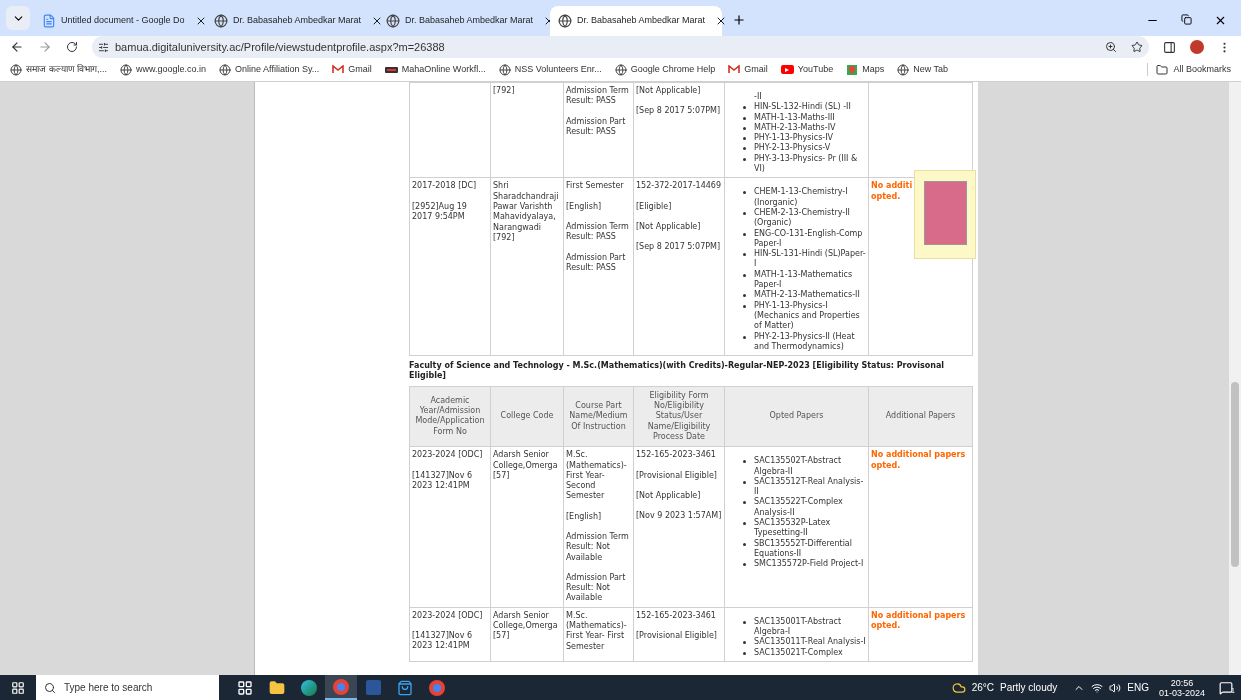 This screenshot has width=1241, height=700. Describe the element at coordinates (809, 564) in the screenshot. I see `paper-item: SMC135572P-Field Project-I` at that location.